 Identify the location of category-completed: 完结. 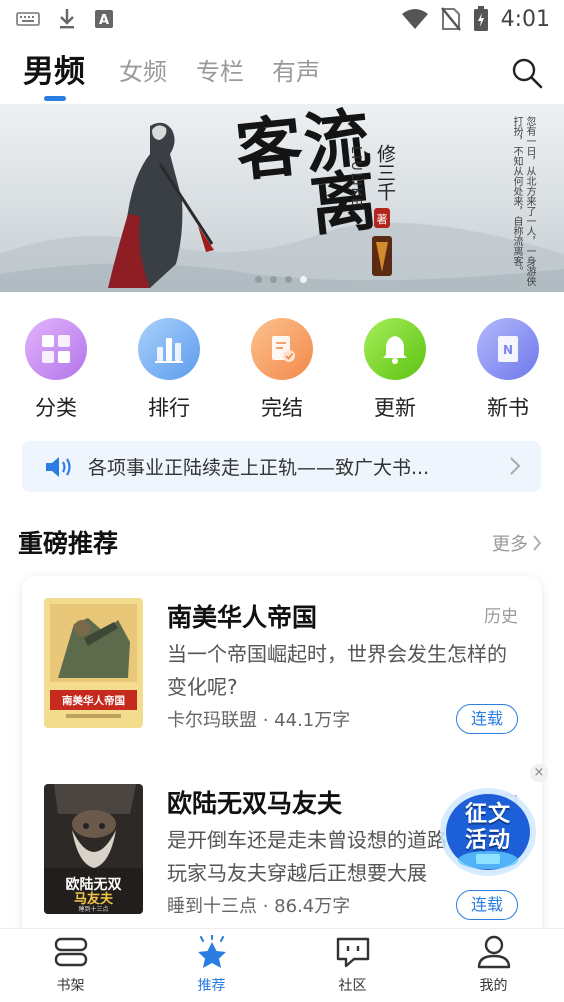
(282, 370).